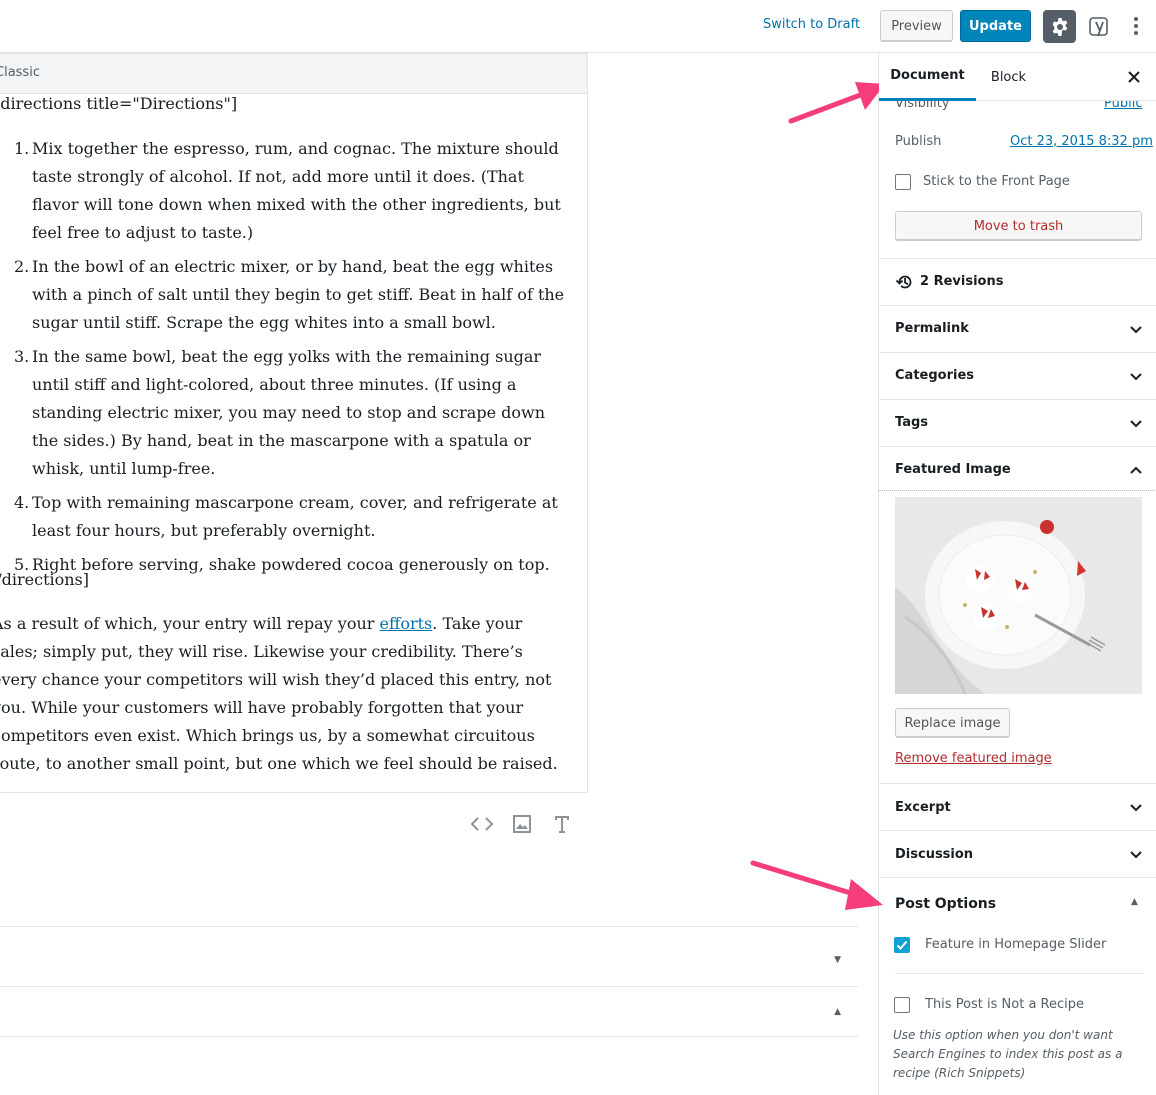 The width and height of the screenshot is (1156, 1095). What do you see at coordinates (903, 182) in the screenshot?
I see `stick-front-page-checkbox` at bounding box center [903, 182].